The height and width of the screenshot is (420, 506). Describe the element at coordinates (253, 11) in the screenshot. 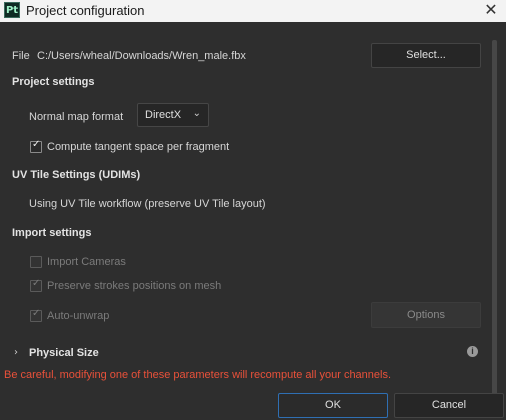

I see `title-bar: Pt Project configuration ✕` at that location.